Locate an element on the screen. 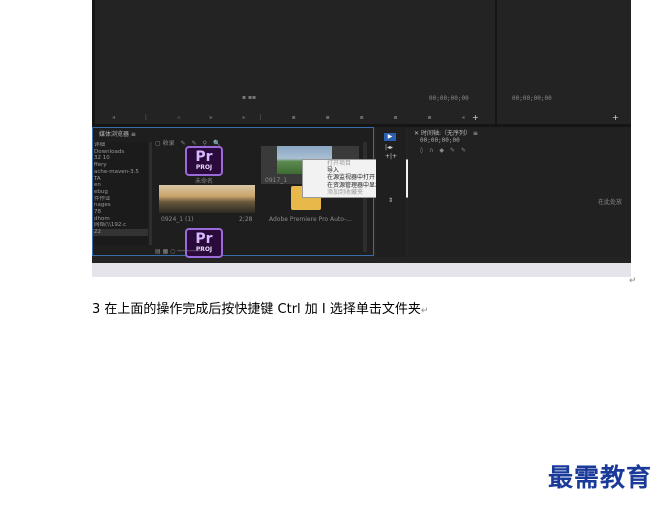 This screenshot has height=506, width=670. tree-item: ache-maven-3.5 is located at coordinates (120, 172).